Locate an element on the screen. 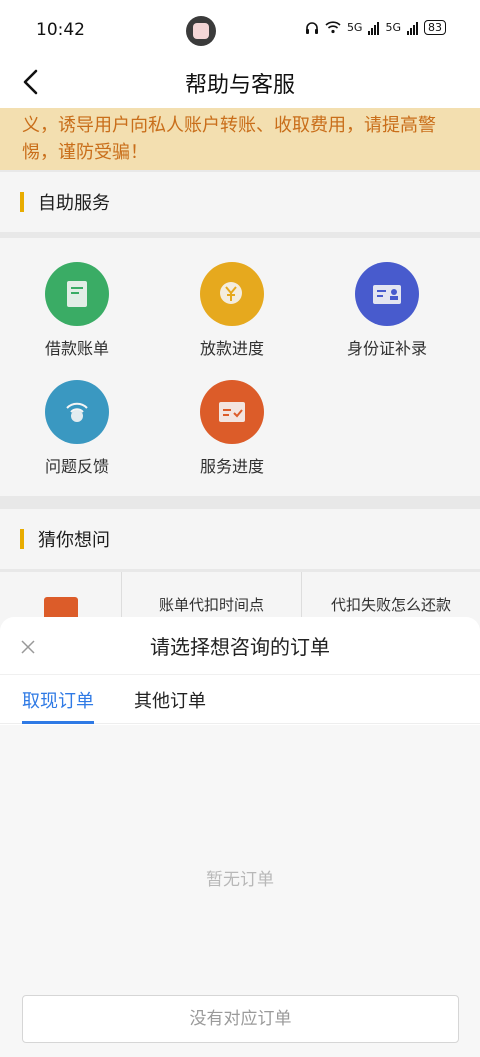 The image size is (480, 1057). order-tabs: 取现订单 其他订单 is located at coordinates (240, 699).